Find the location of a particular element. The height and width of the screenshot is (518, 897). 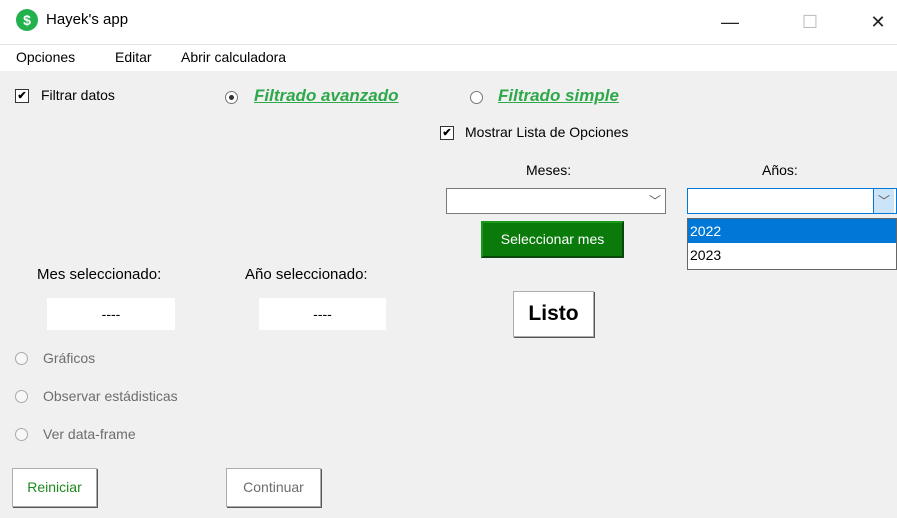

menu-opciones: Opciones is located at coordinates (45, 57).